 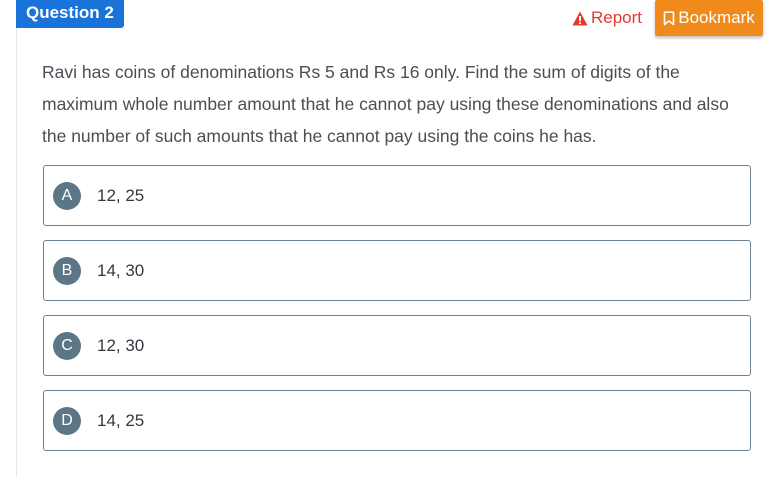 What do you see at coordinates (67, 420) in the screenshot?
I see `option-letter: D` at bounding box center [67, 420].